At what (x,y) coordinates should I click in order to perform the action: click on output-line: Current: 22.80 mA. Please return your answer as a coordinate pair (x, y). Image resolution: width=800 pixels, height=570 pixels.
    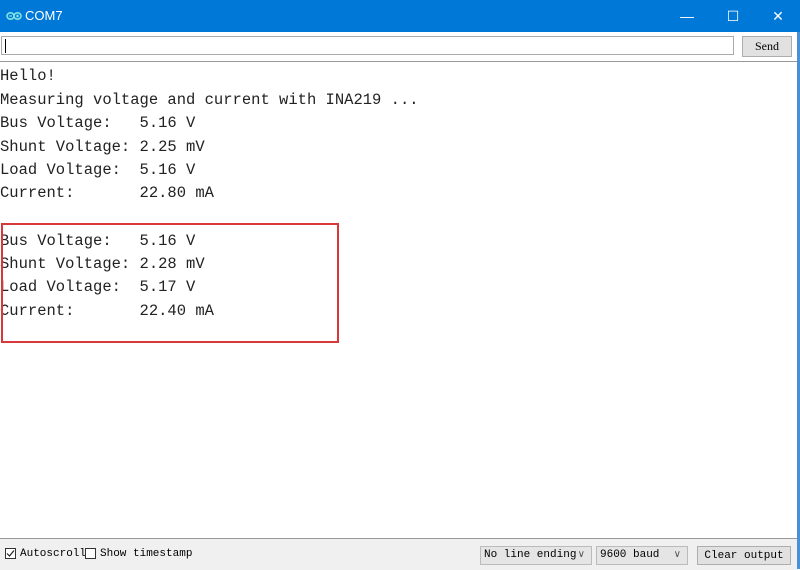
    Looking at the image, I should click on (107, 193).